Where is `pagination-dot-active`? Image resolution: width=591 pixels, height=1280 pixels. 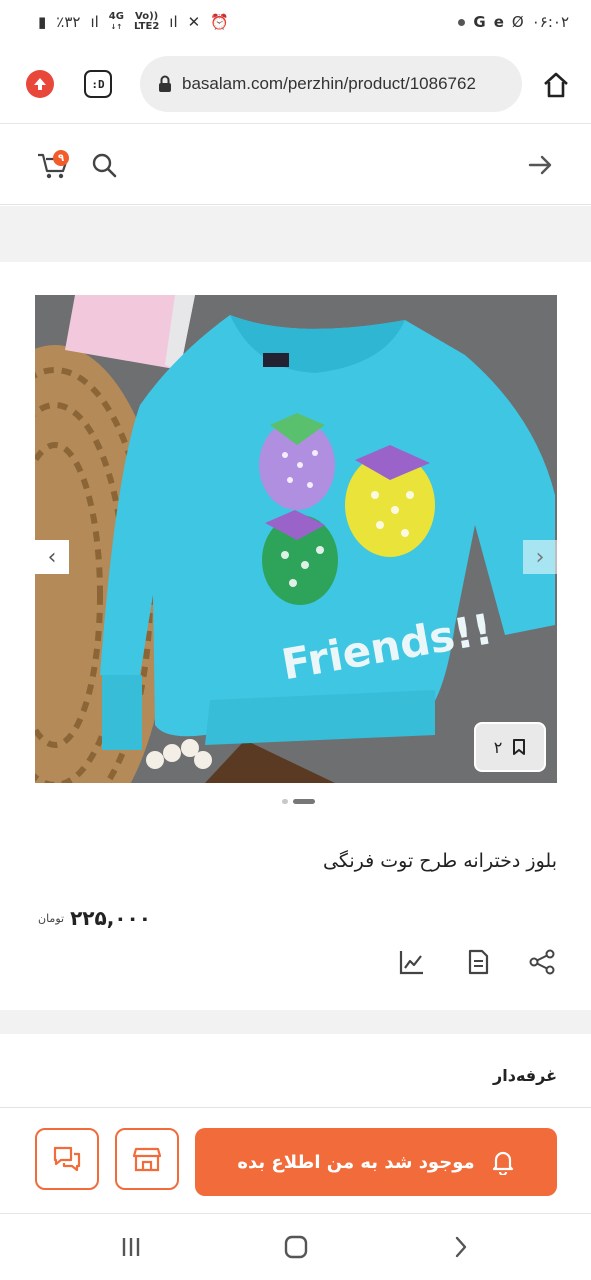 pagination-dot-active is located at coordinates (304, 801).